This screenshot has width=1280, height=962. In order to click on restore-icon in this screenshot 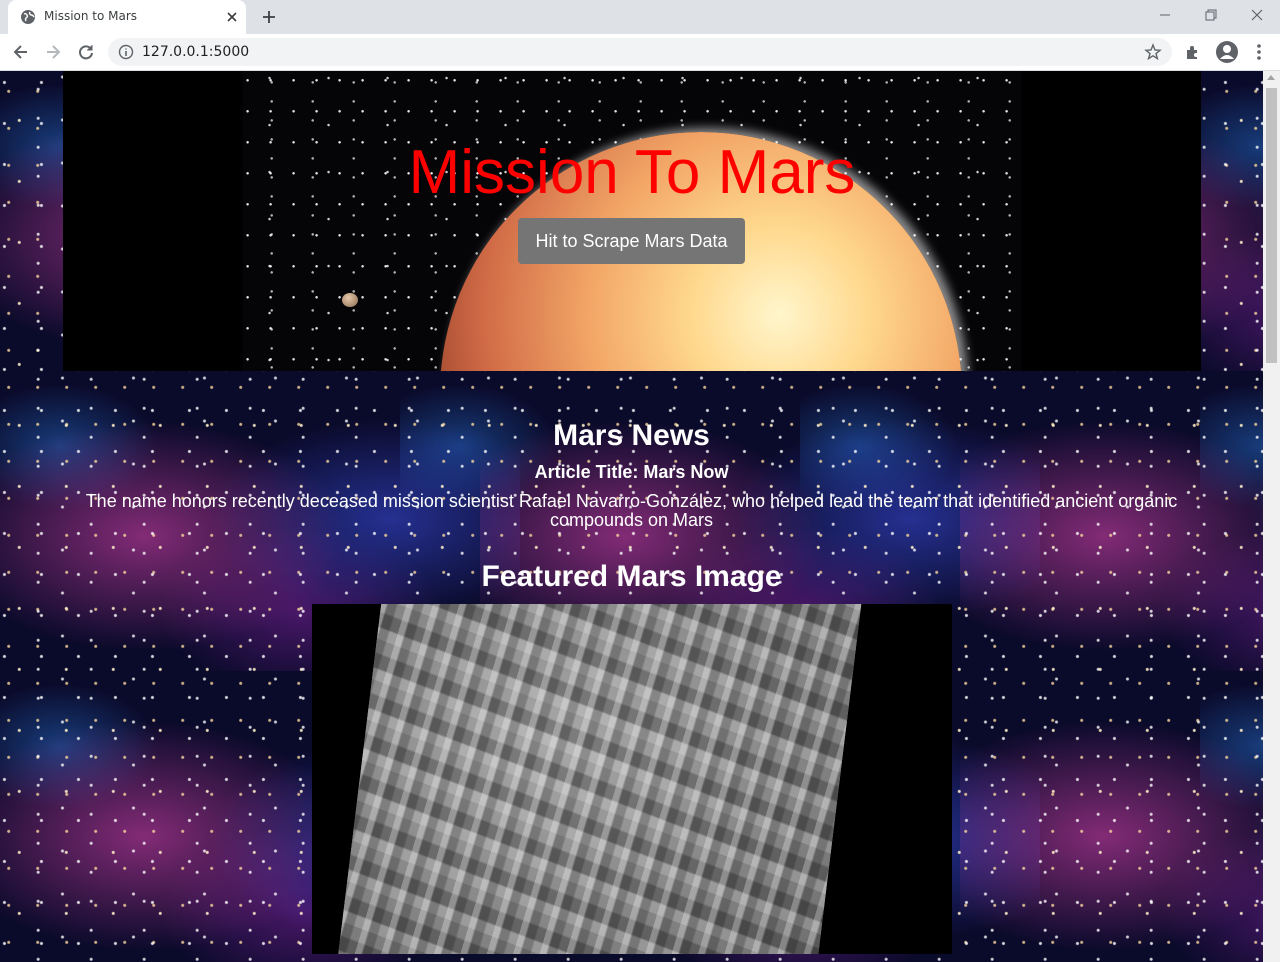, I will do `click(1211, 15)`.